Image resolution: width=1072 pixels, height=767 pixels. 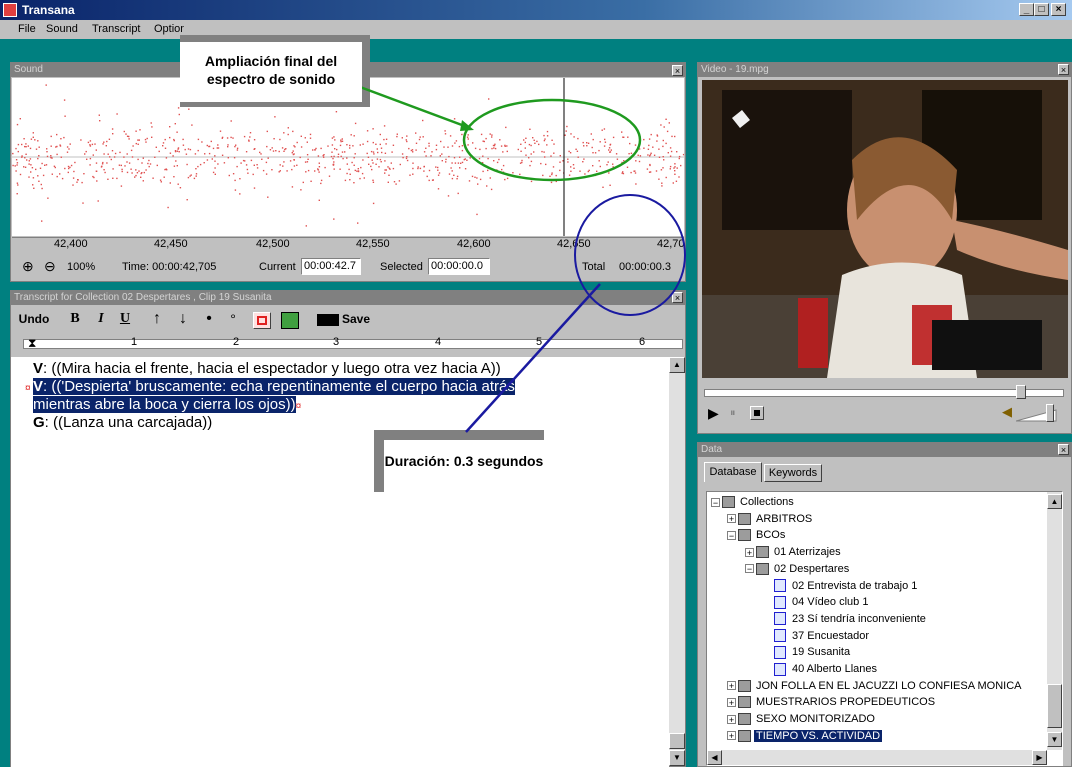 What do you see at coordinates (233, 319) in the screenshot?
I see `degree-button: °` at bounding box center [233, 319].